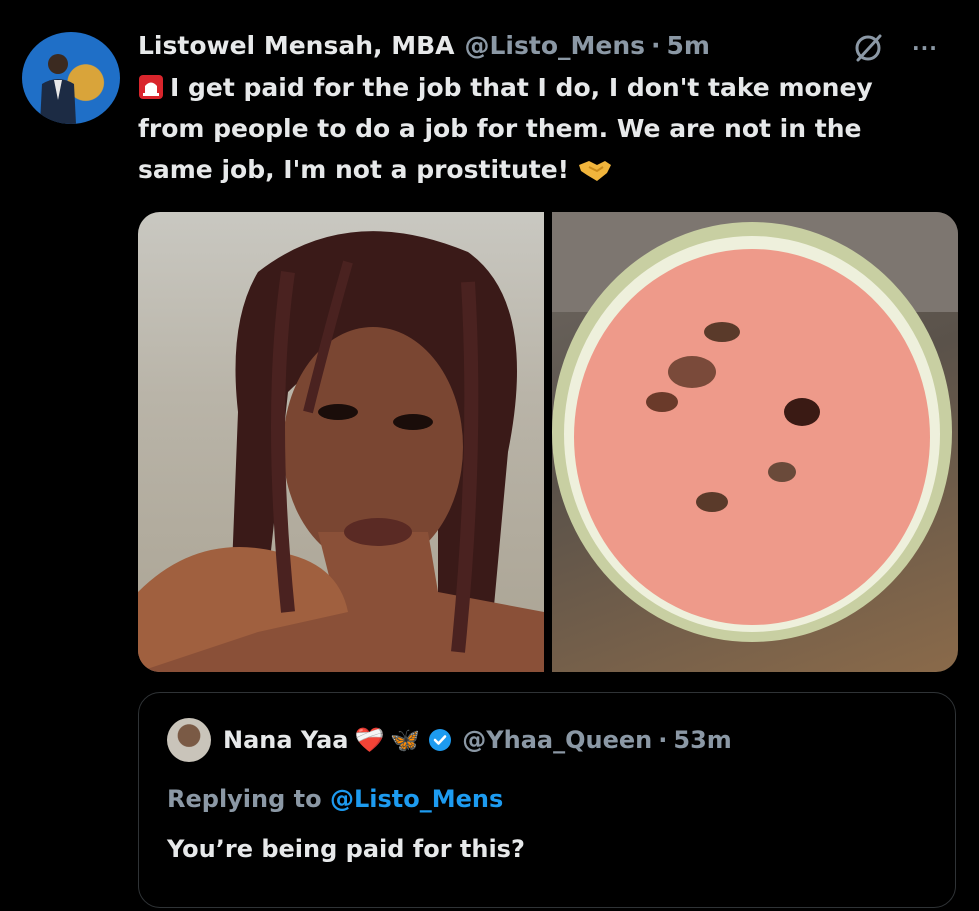 This screenshot has height=911, width=979. I want to click on quoted-avatar, so click(189, 740).